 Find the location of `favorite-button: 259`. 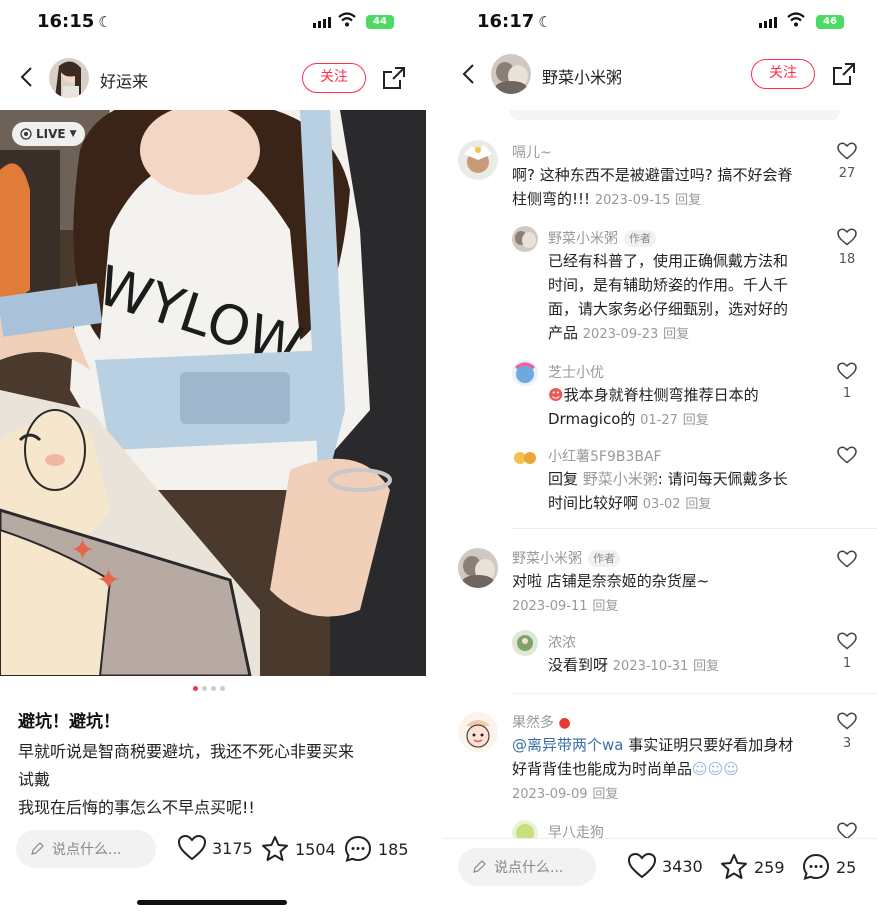

favorite-button: 259 is located at coordinates (752, 867).